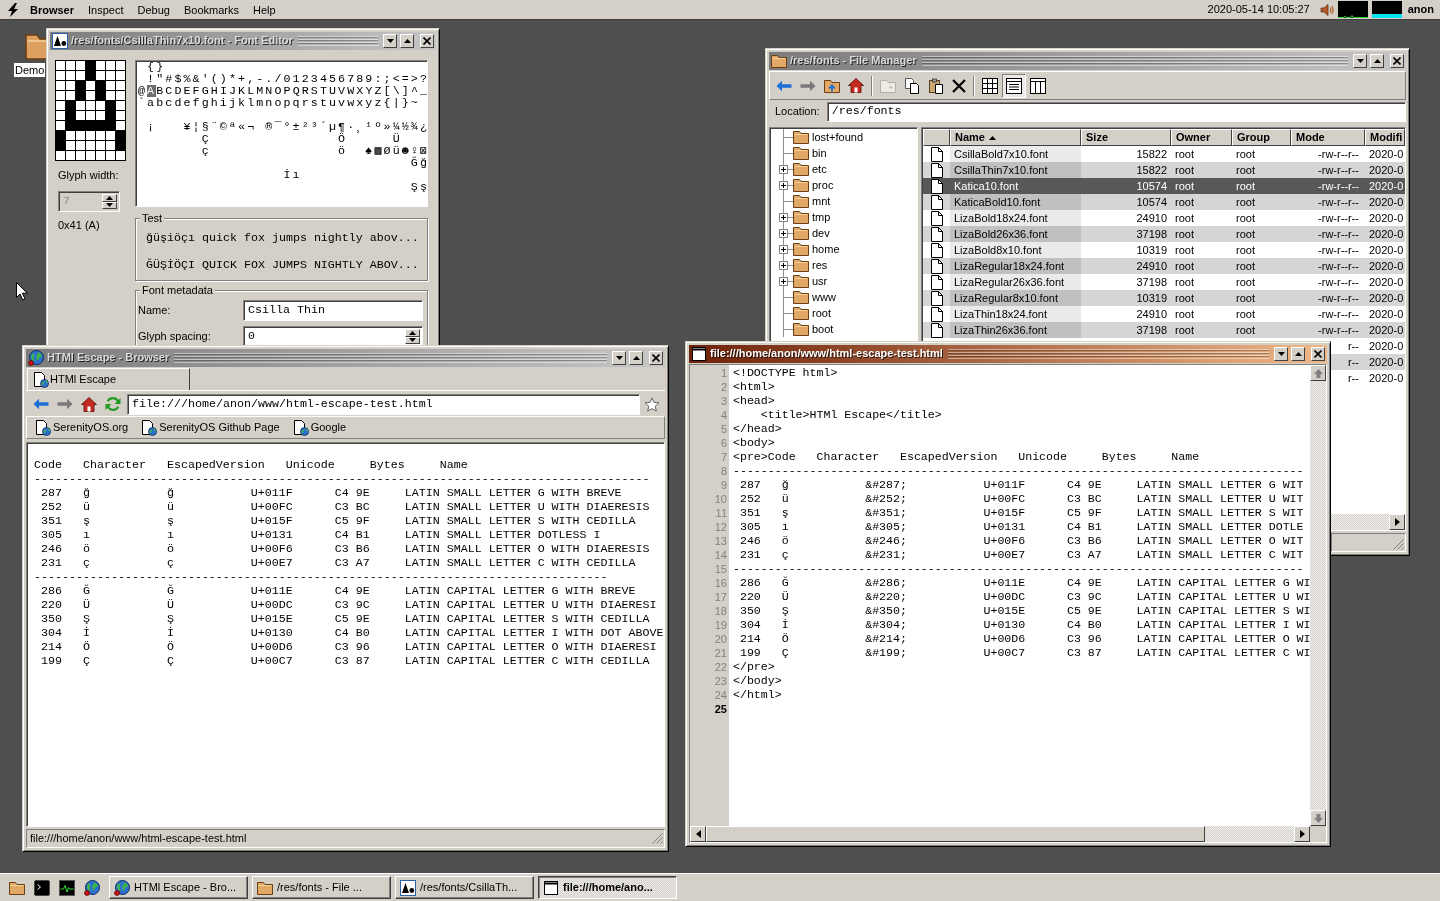  Describe the element at coordinates (1352, 9) in the screenshot. I see `cpu-graph-drawing` at that location.